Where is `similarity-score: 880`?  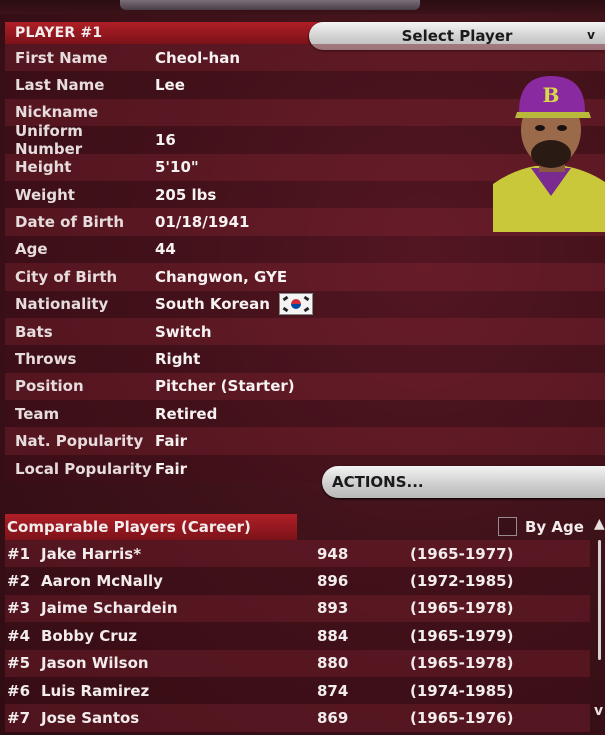
similarity-score: 880 is located at coordinates (333, 663).